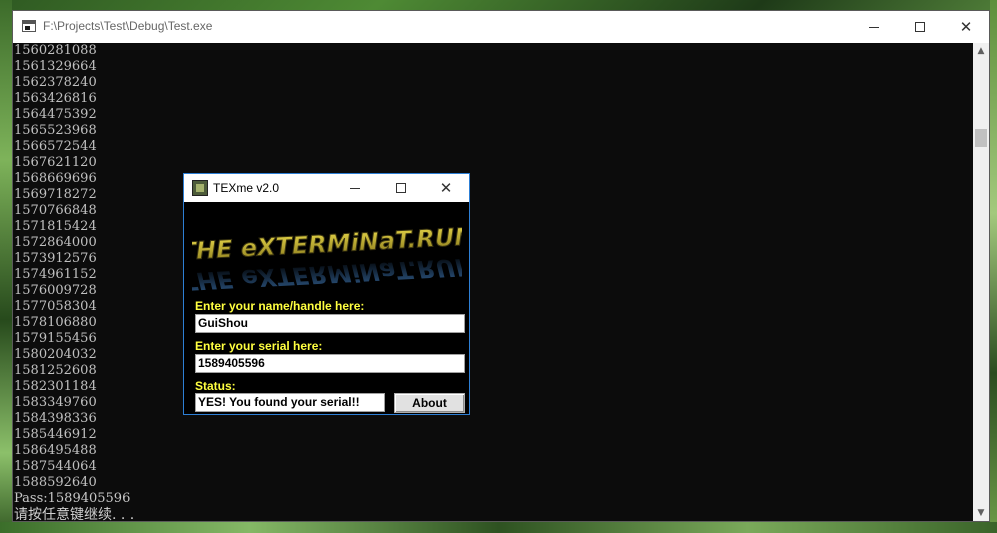  I want to click on desktop-wallpaper-bottom, so click(498, 527).